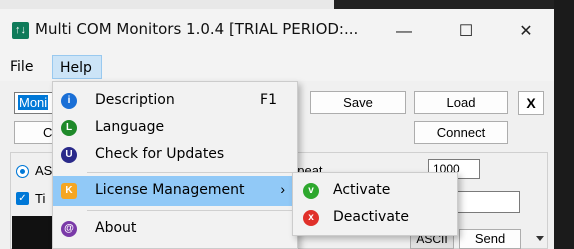 This screenshot has width=574, height=249. Describe the element at coordinates (22, 198) in the screenshot. I see `timestamp-checkbox: ✓` at that location.